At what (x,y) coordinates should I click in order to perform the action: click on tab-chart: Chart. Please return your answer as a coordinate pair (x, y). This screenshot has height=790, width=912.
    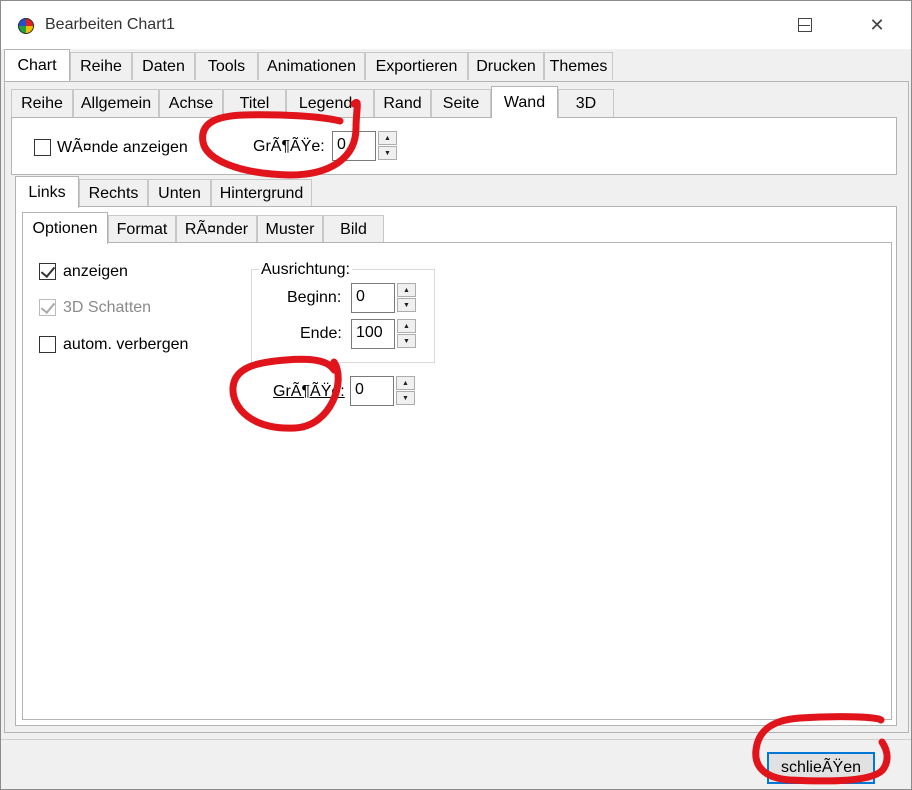
    Looking at the image, I should click on (37, 65).